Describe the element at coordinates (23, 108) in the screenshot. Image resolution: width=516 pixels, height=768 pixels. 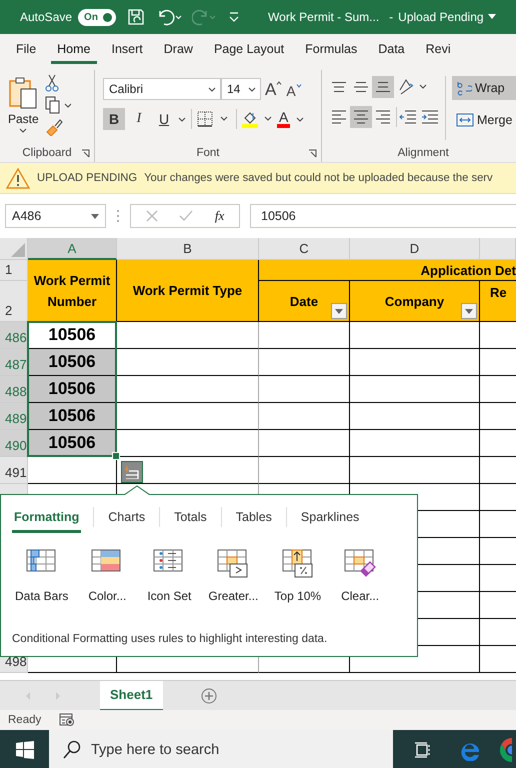
I see `paste-button: Paste` at that location.